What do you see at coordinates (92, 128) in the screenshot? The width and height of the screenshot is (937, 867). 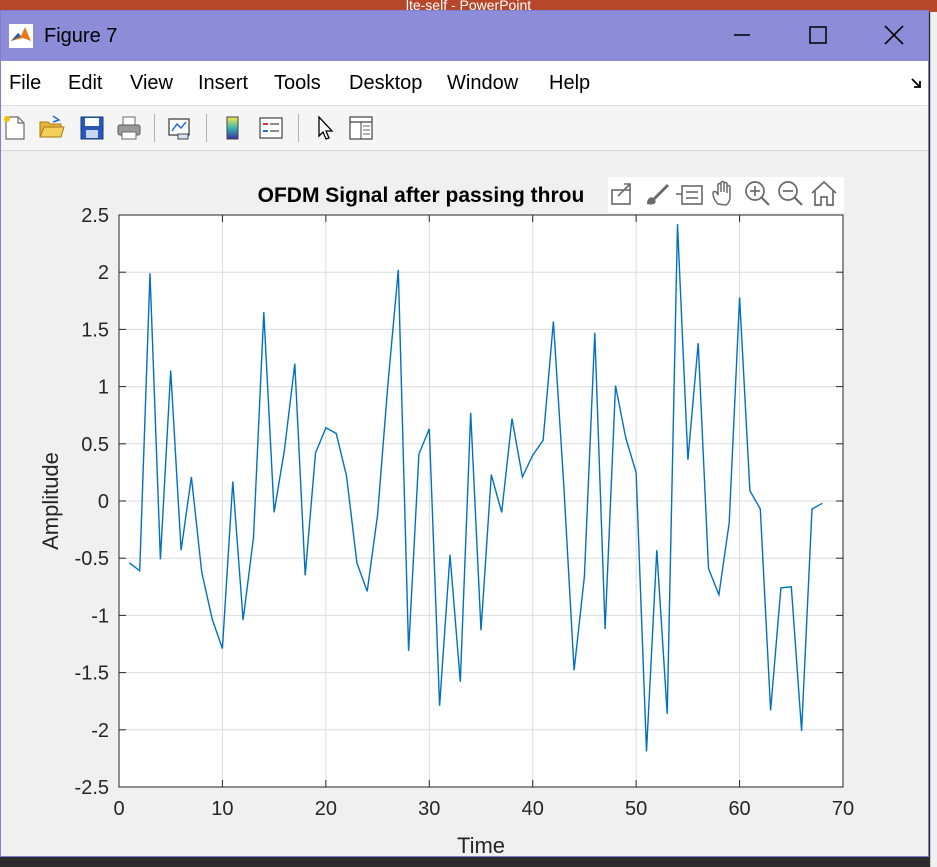 I see `save-icon` at bounding box center [92, 128].